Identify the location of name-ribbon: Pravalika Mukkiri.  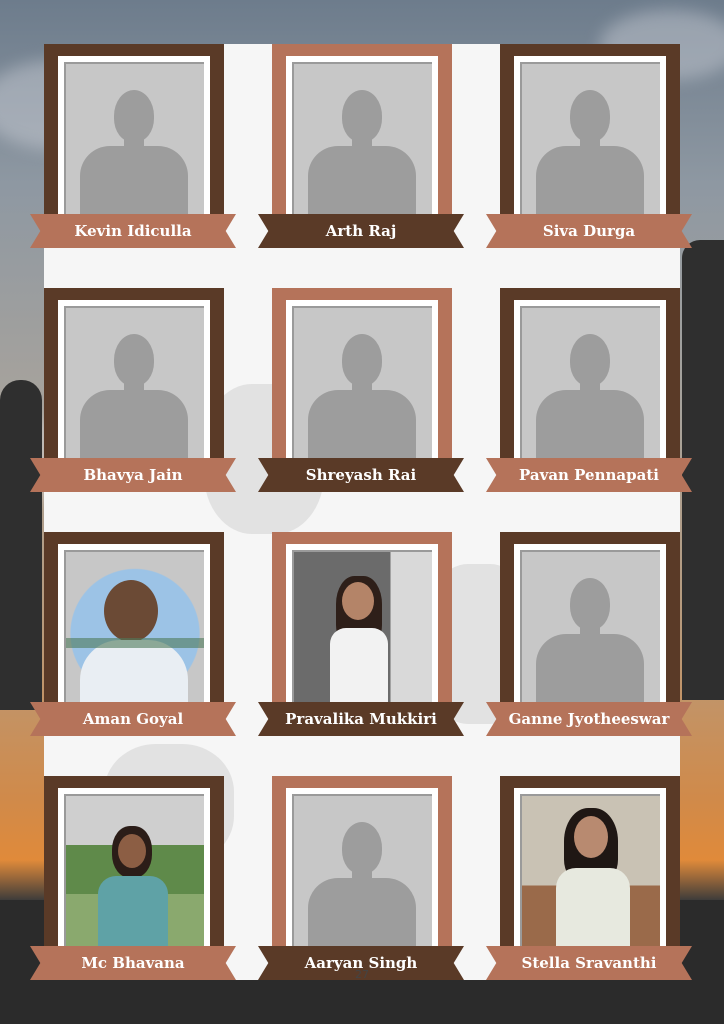
(361, 719).